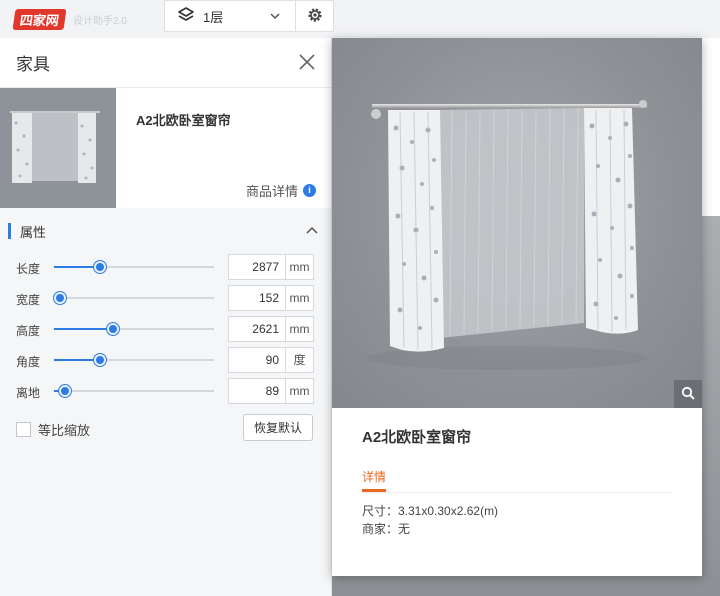 This screenshot has width=720, height=596. Describe the element at coordinates (58, 148) in the screenshot. I see `product-thumbnail` at that location.